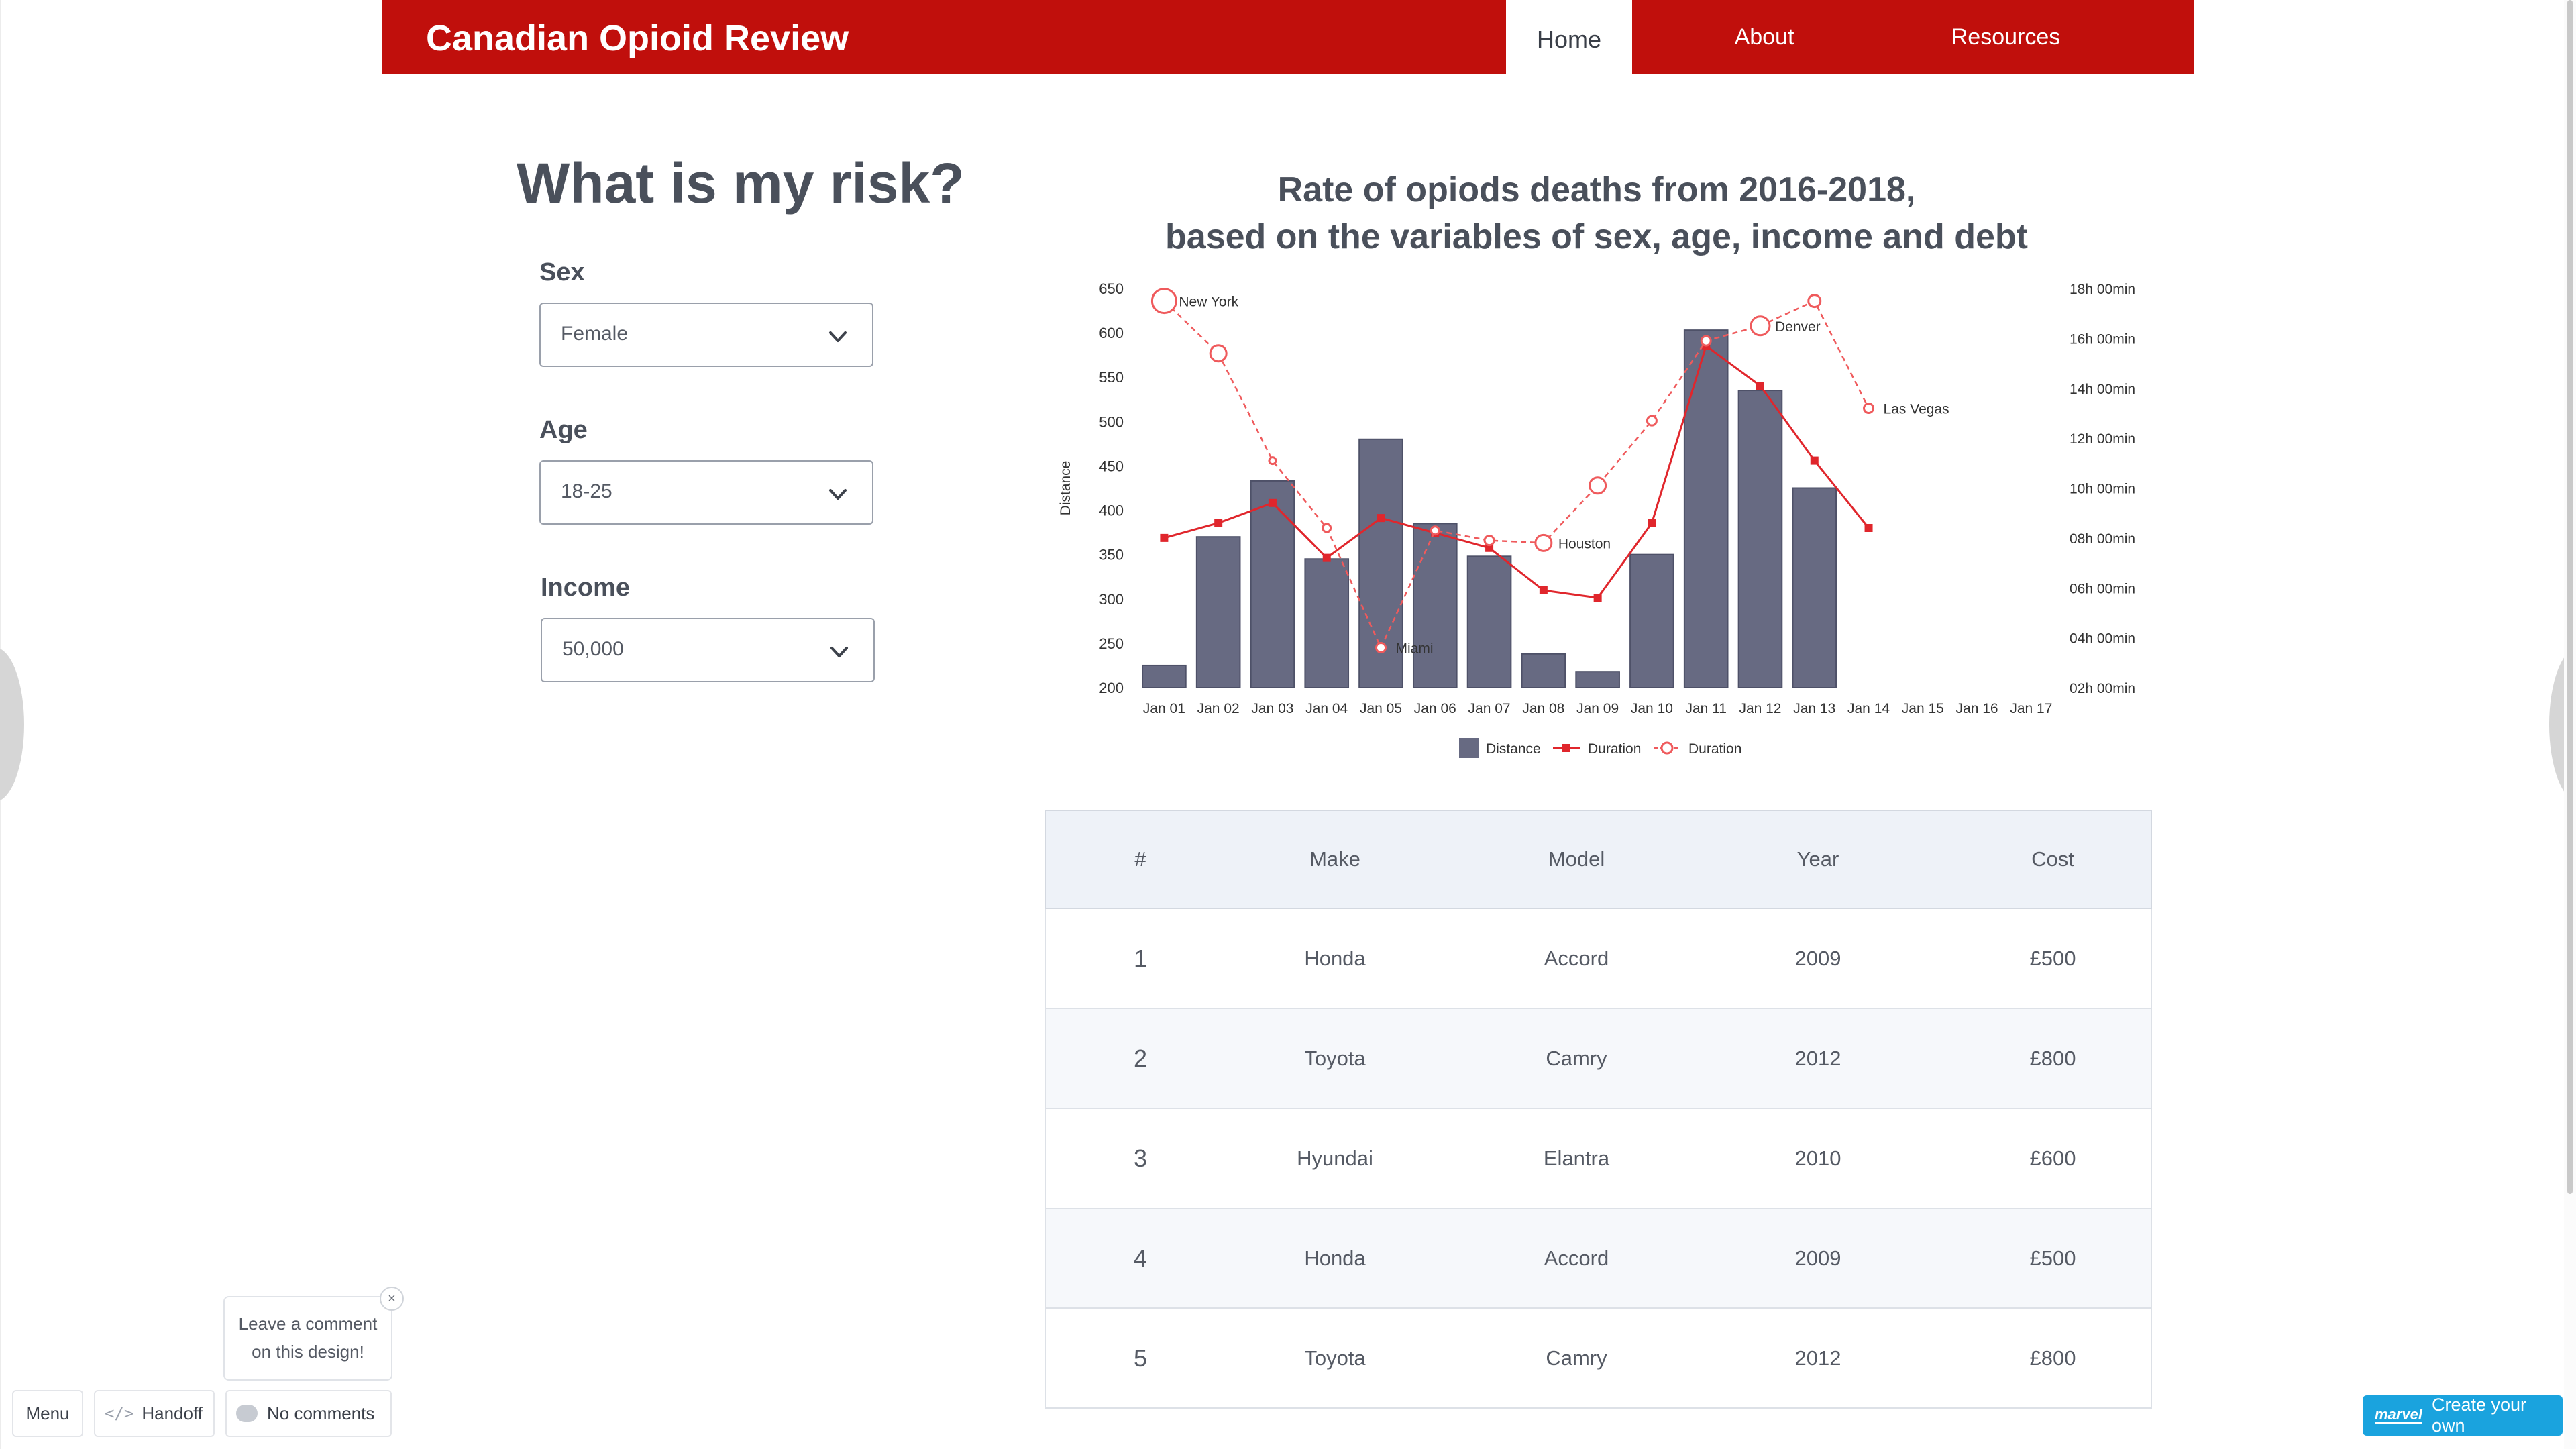  I want to click on y2-tick-label: 12h 00min, so click(2102, 439).